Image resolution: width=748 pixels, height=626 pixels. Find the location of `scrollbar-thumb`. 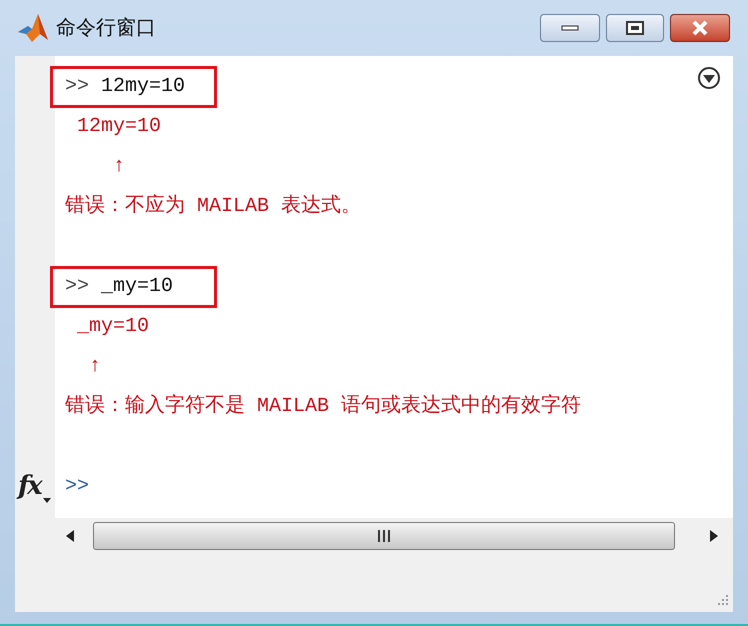

scrollbar-thumb is located at coordinates (384, 536).